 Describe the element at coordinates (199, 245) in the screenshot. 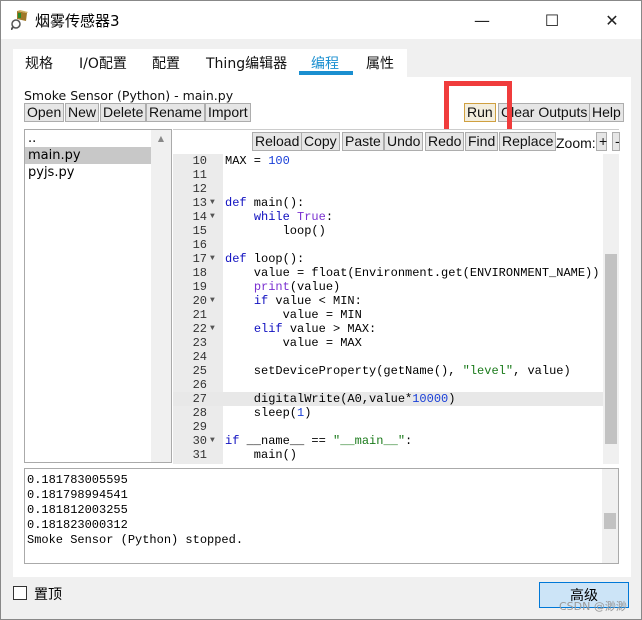

I see `line-number: 16` at that location.